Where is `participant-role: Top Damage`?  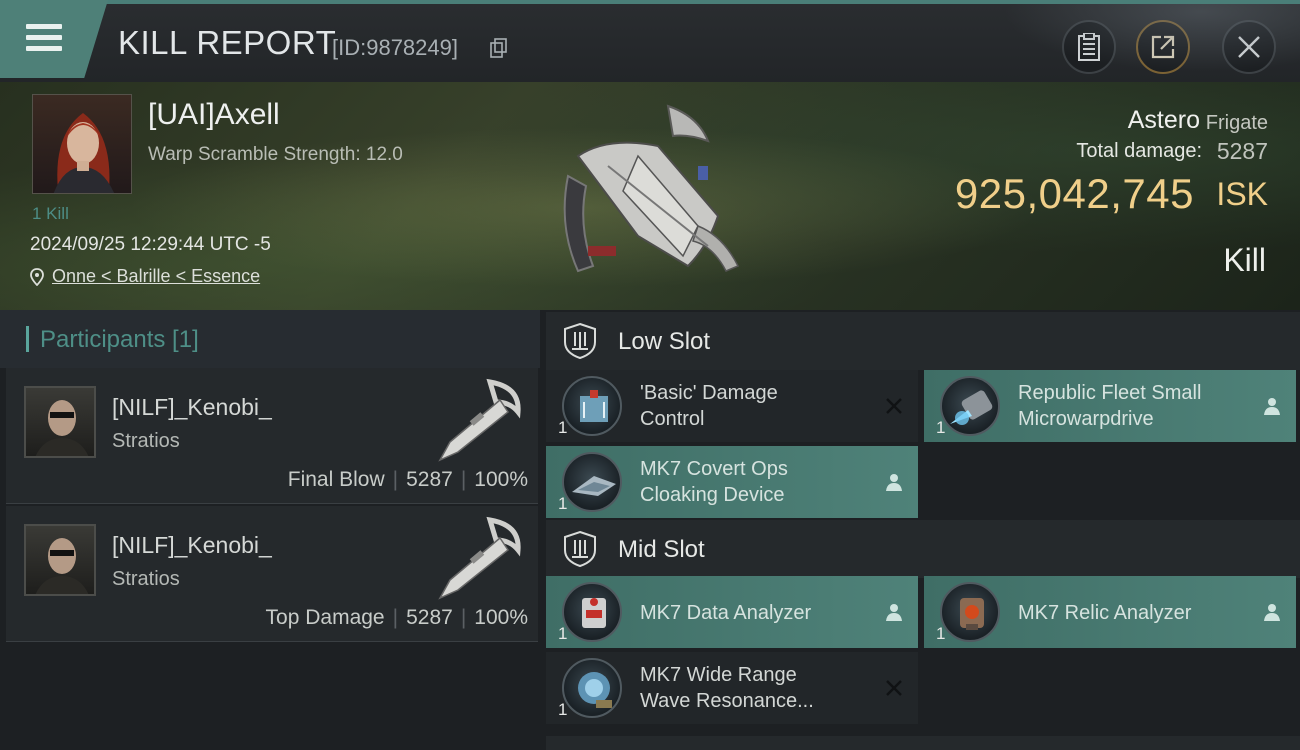
participant-role: Top Damage is located at coordinates (325, 617).